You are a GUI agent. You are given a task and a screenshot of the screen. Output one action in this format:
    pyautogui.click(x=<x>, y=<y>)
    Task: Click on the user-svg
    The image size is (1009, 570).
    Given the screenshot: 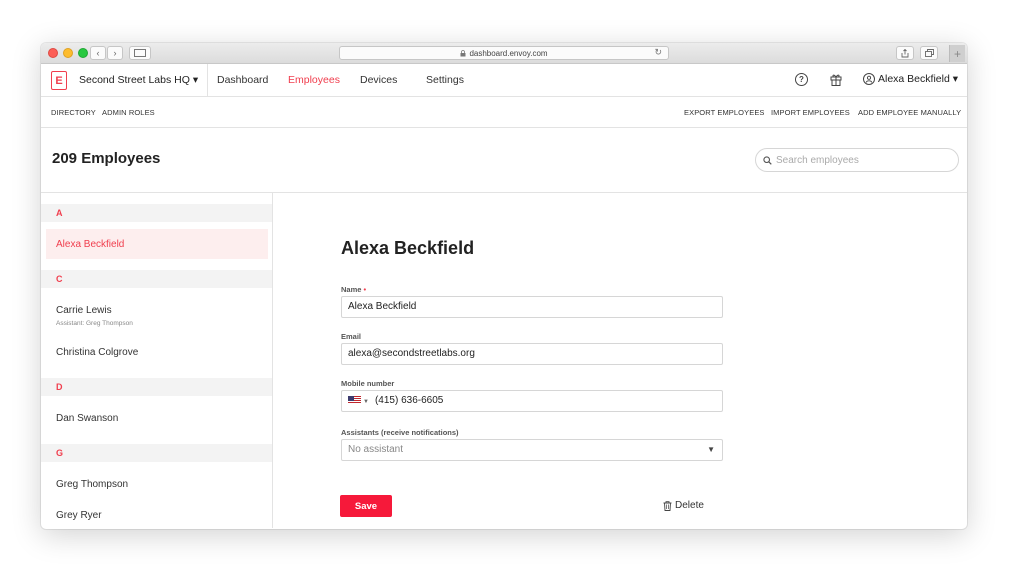 What is the action you would take?
    pyautogui.click(x=869, y=79)
    